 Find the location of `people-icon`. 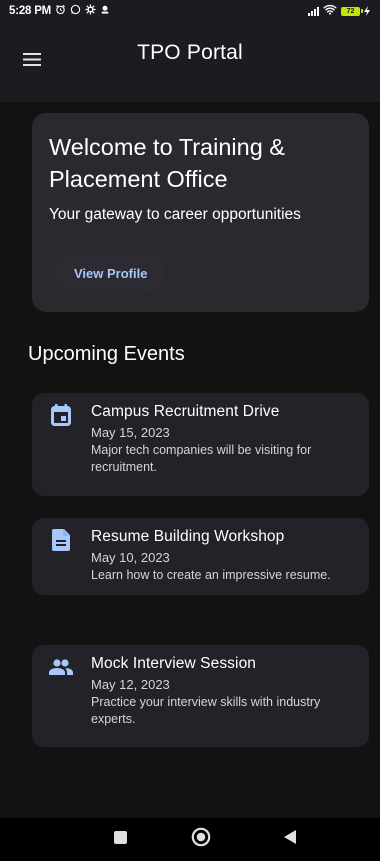

people-icon is located at coordinates (61, 667).